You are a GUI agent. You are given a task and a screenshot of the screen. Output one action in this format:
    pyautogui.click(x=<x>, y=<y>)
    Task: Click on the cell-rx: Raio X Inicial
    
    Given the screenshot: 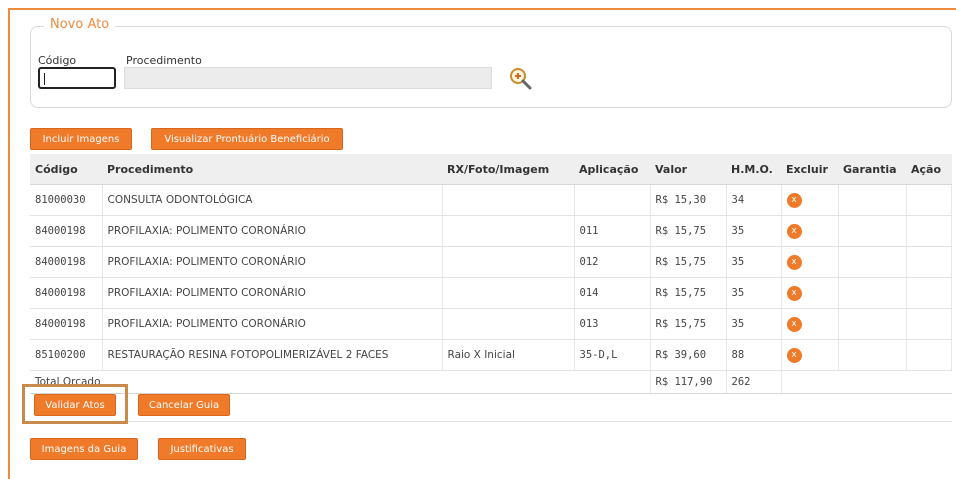 What is the action you would take?
    pyautogui.click(x=508, y=355)
    